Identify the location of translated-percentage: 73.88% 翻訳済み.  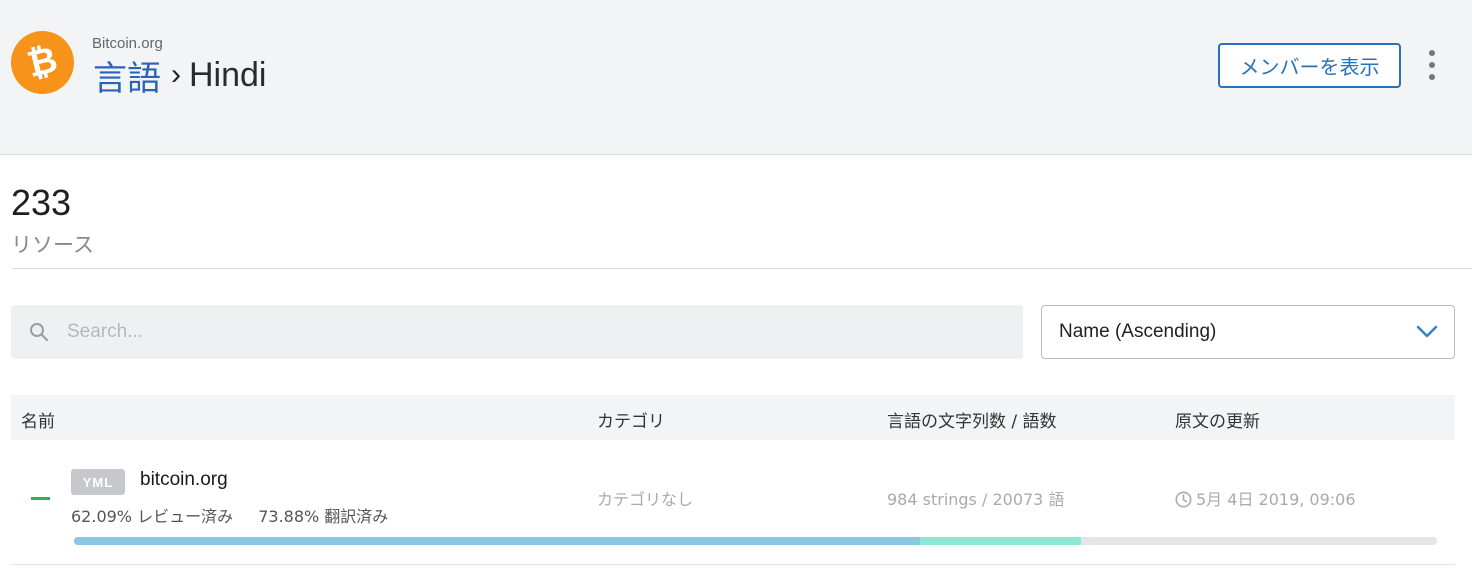
(323, 516).